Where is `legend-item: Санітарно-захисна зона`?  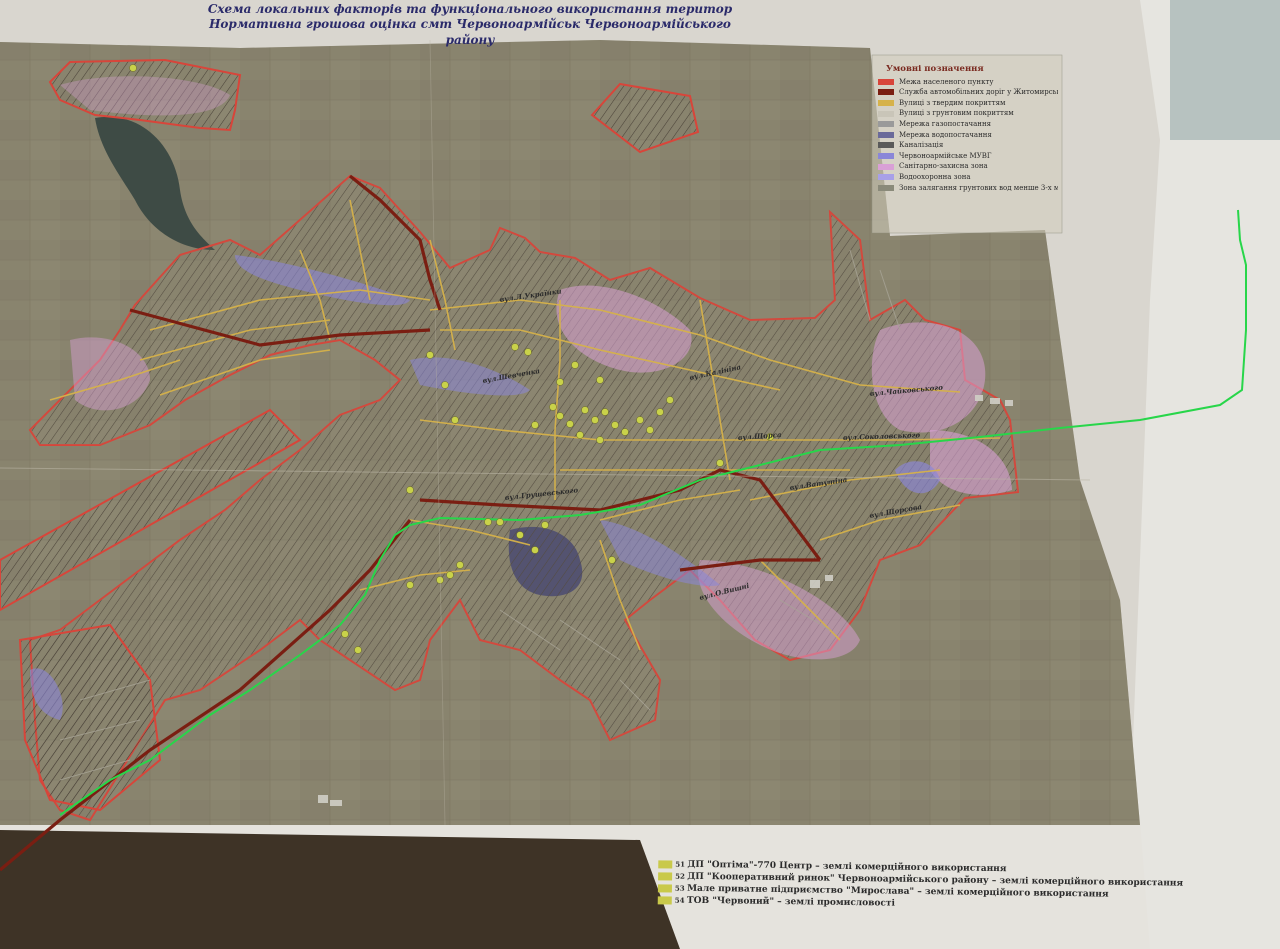
legend-item: Санітарно-захисна зона is located at coordinates (968, 166).